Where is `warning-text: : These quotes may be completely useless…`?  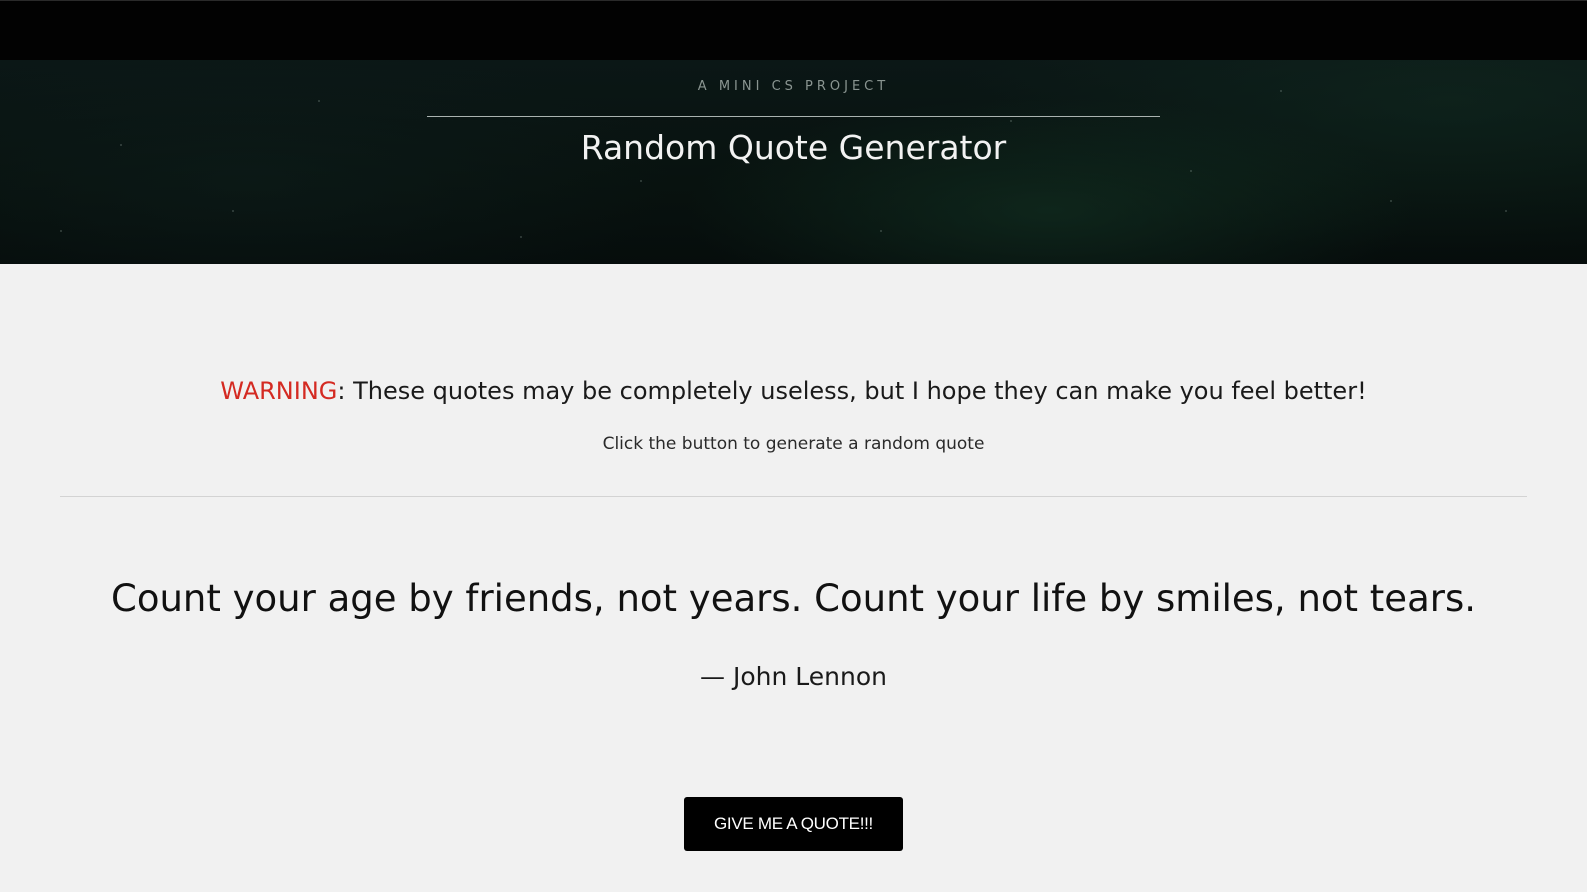
warning-text: : These quotes may be completely useless… is located at coordinates (852, 391).